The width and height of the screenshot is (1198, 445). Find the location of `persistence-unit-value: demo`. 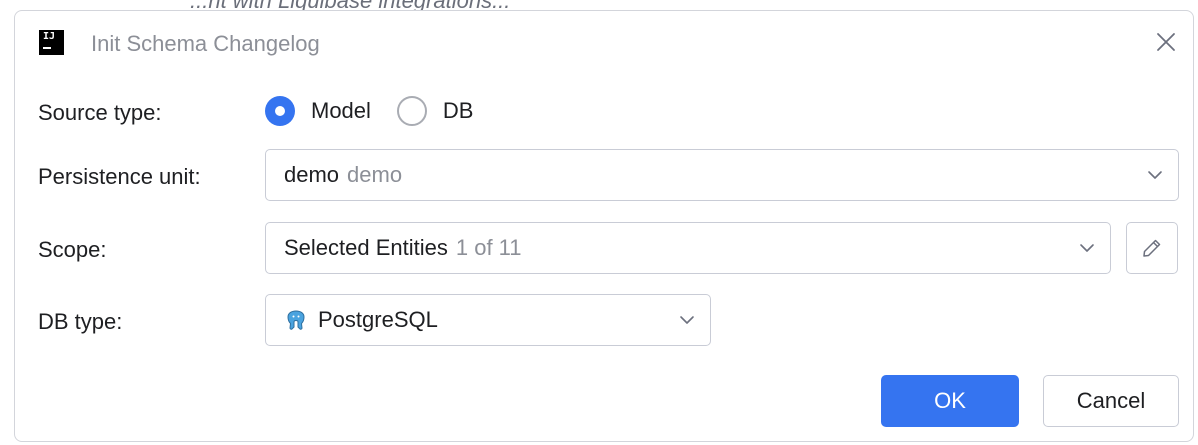

persistence-unit-value: demo is located at coordinates (312, 174).